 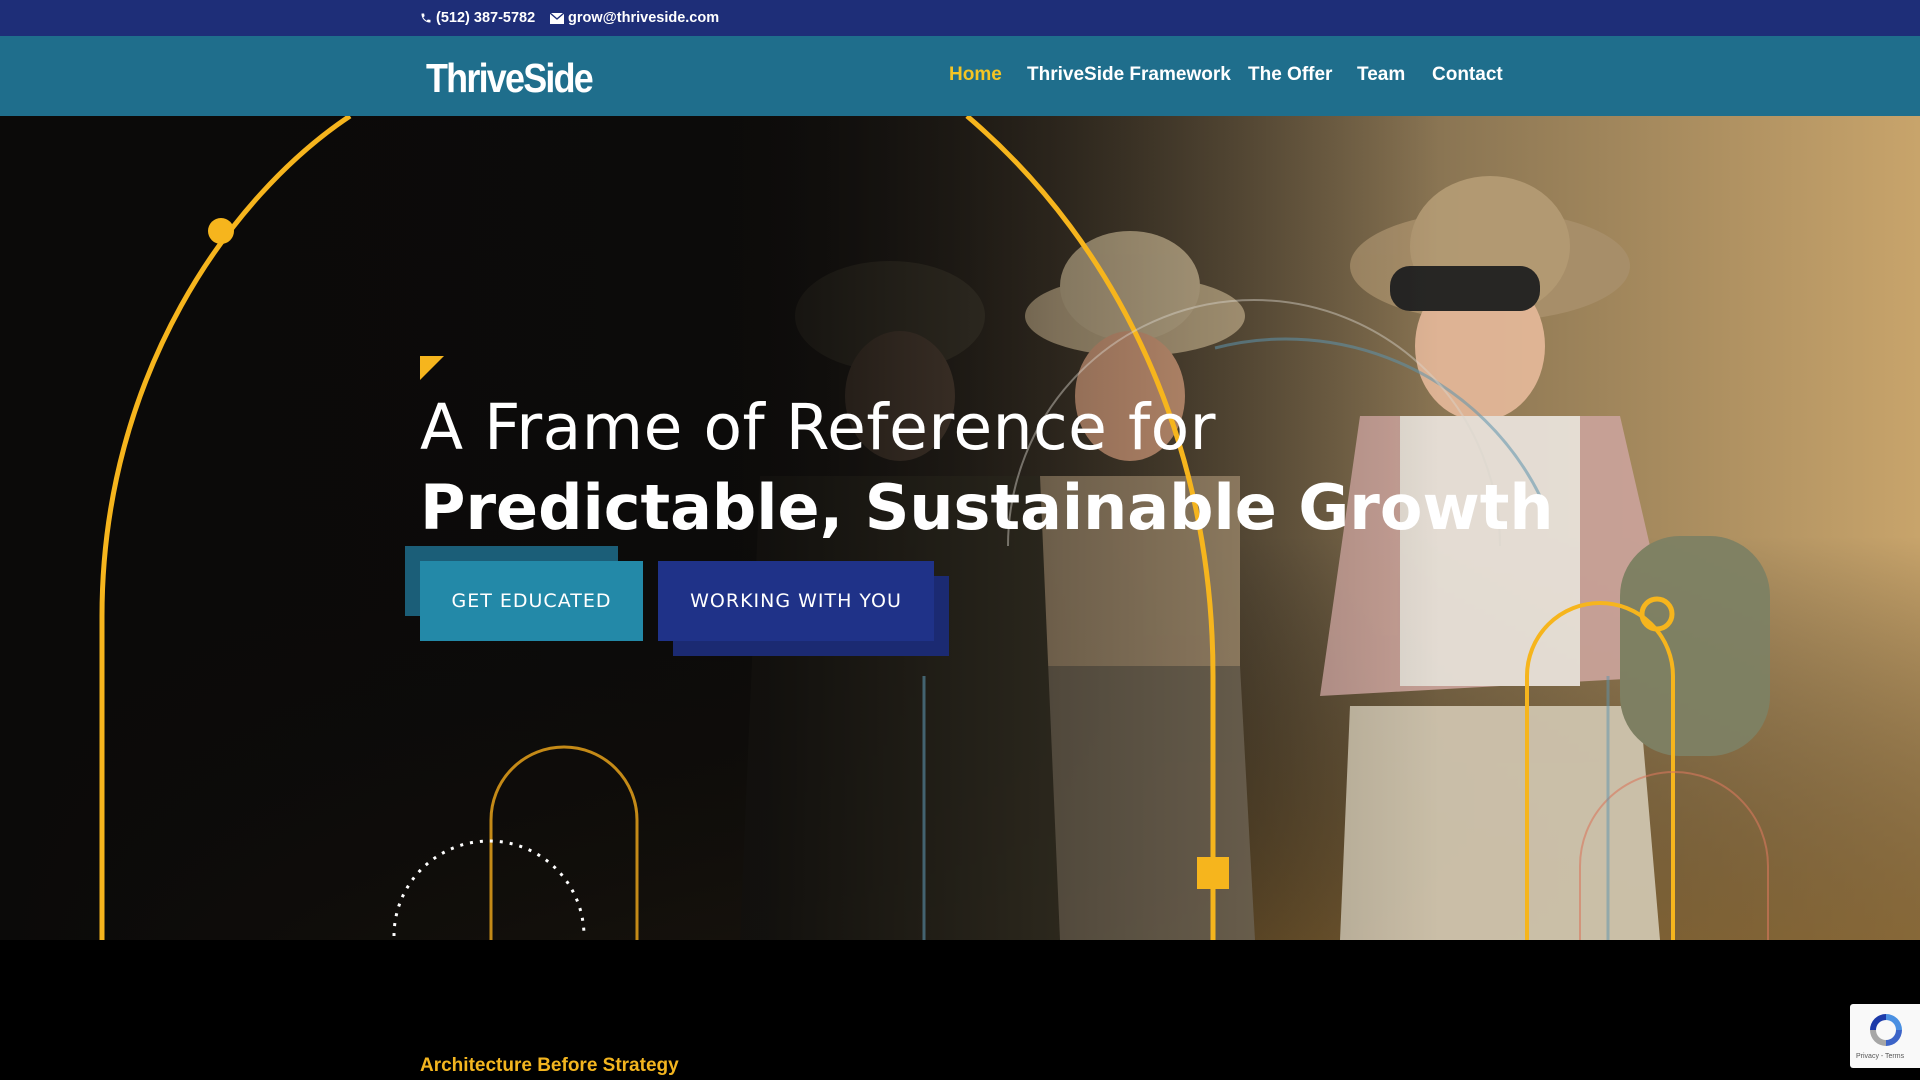 What do you see at coordinates (644, 18) in the screenshot?
I see `email-address: grow@thriveside.com` at bounding box center [644, 18].